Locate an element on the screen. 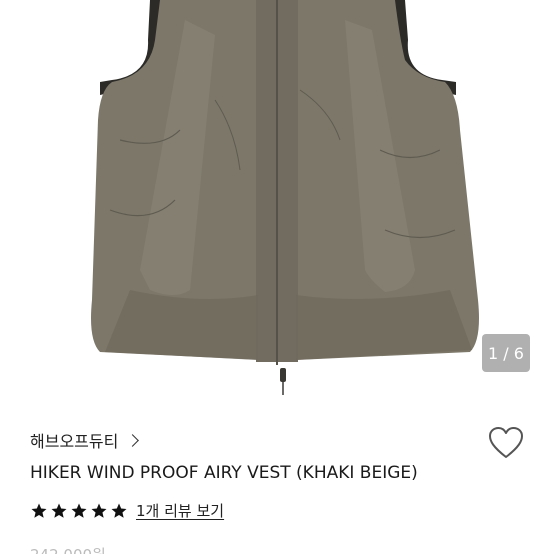 The image size is (554, 554). chevron-right-icon is located at coordinates (133, 440).